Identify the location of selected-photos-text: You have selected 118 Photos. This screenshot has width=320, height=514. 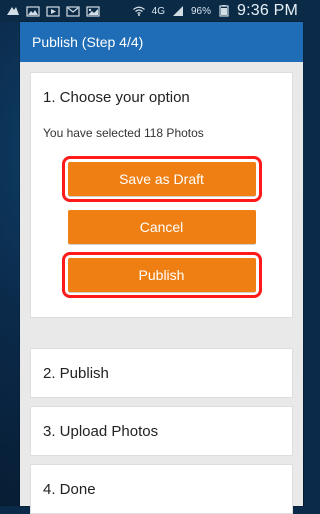
(123, 133).